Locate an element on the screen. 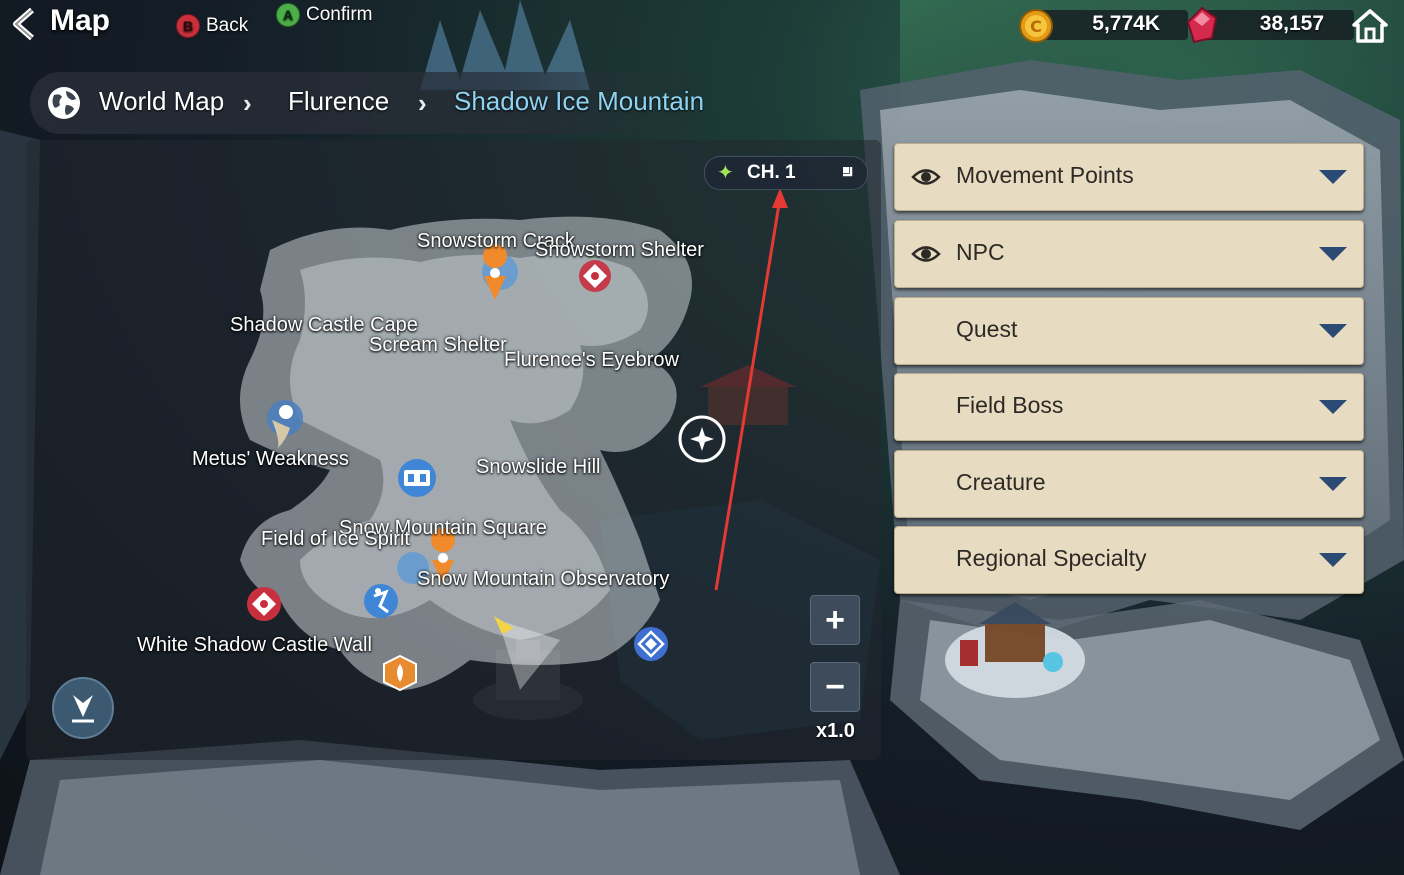  location-label: Snowslide Hill is located at coordinates (538, 467).